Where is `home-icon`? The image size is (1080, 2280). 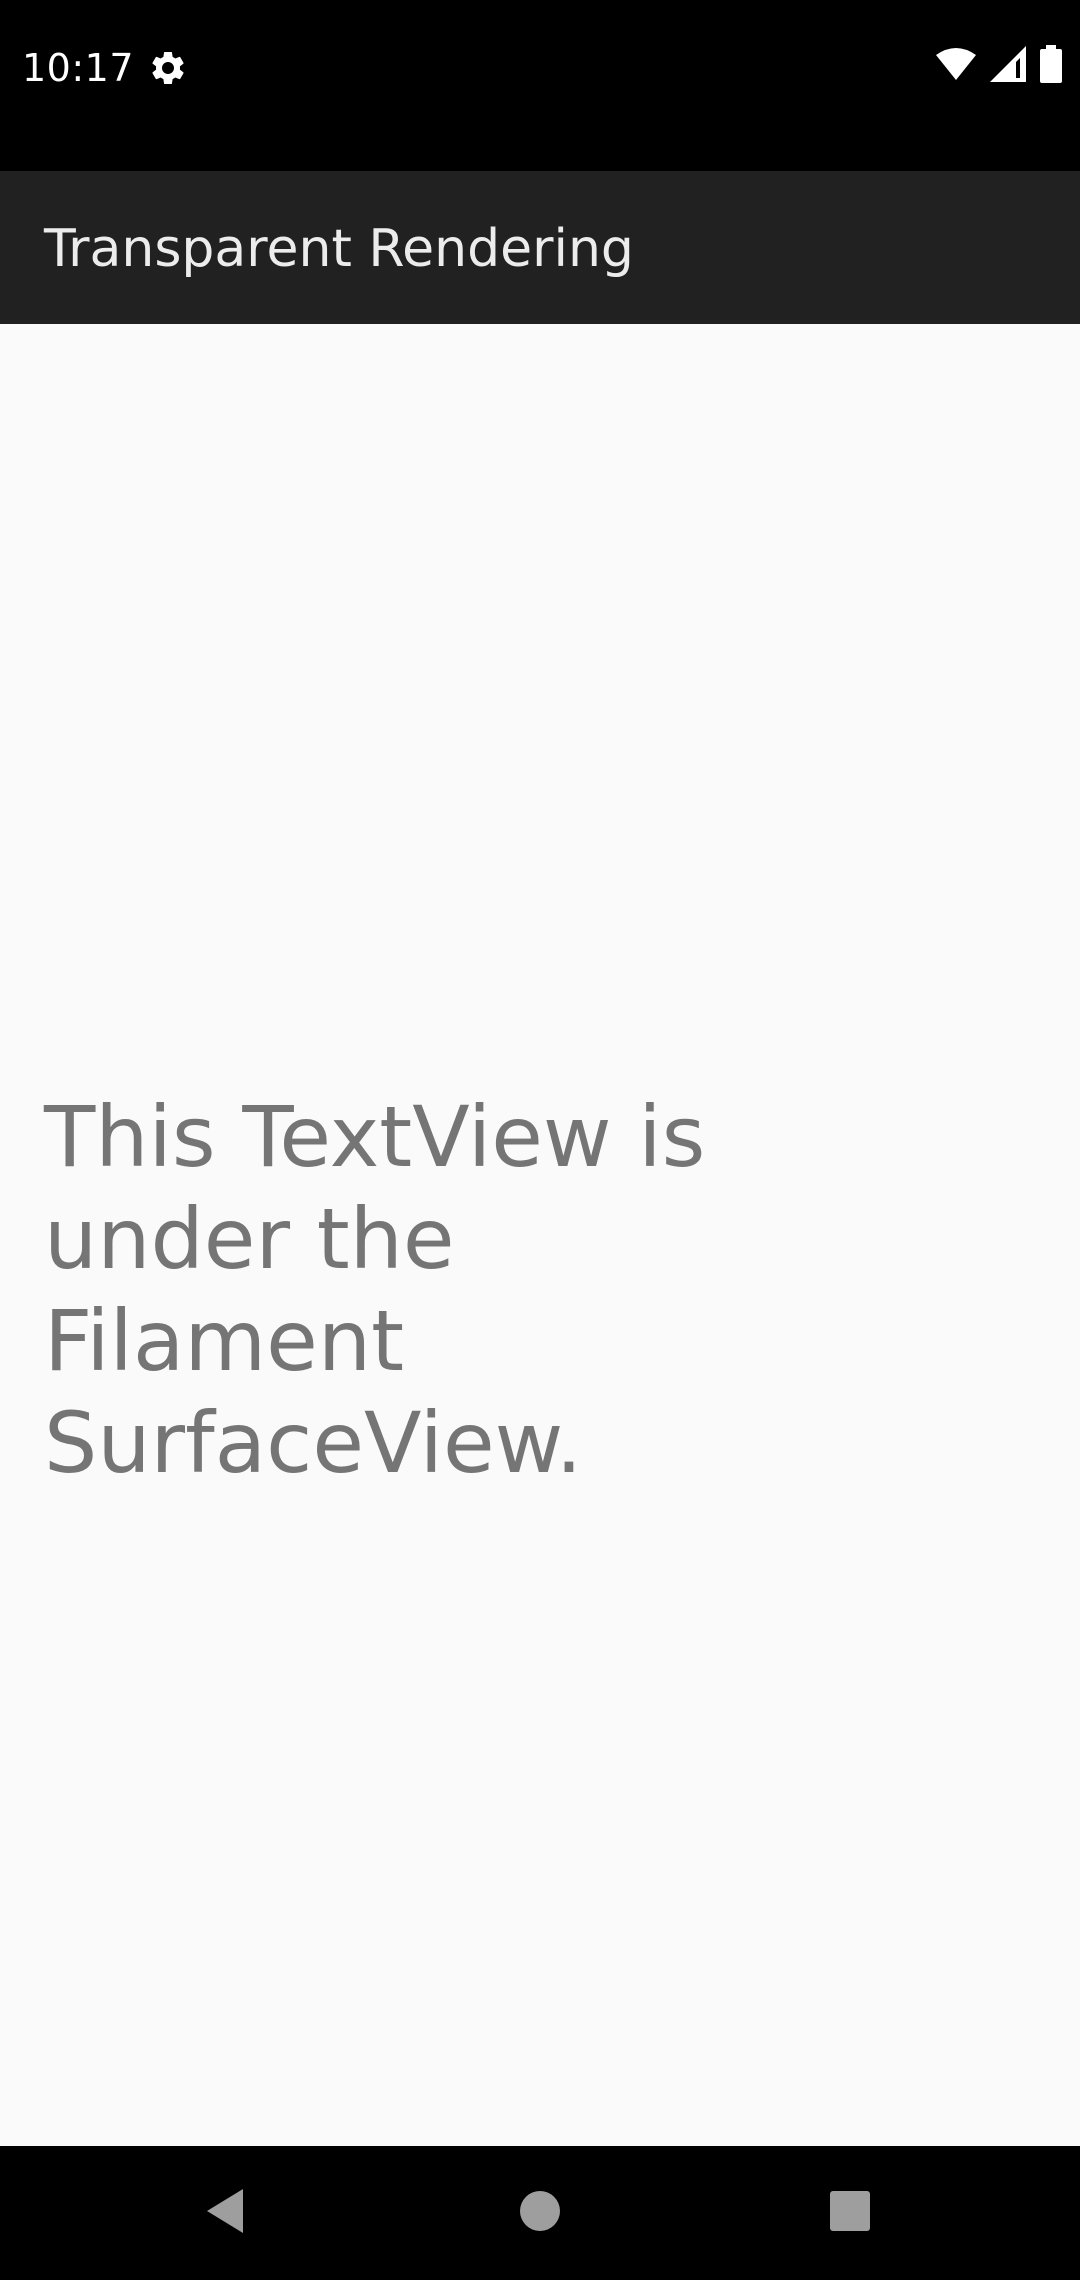
home-icon is located at coordinates (540, 2213).